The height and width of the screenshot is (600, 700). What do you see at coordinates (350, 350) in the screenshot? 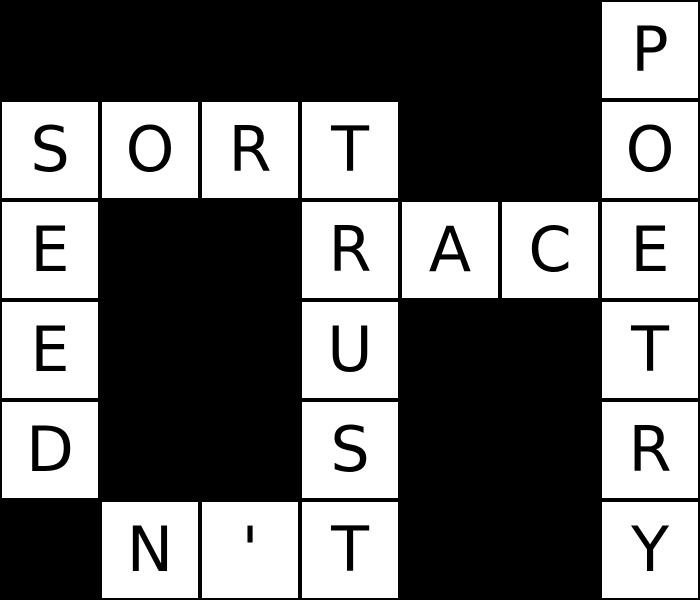
I see `letter-cell: U` at bounding box center [350, 350].